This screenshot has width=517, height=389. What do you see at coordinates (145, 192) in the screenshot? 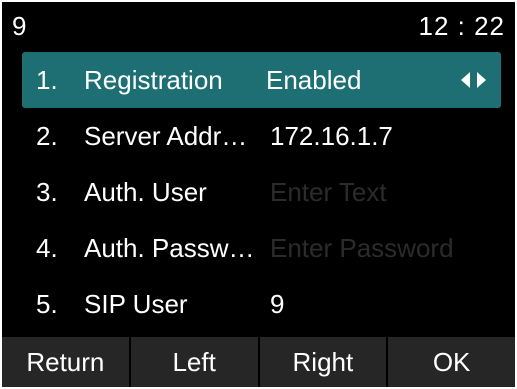
I see `item-label: Auth. User` at bounding box center [145, 192].